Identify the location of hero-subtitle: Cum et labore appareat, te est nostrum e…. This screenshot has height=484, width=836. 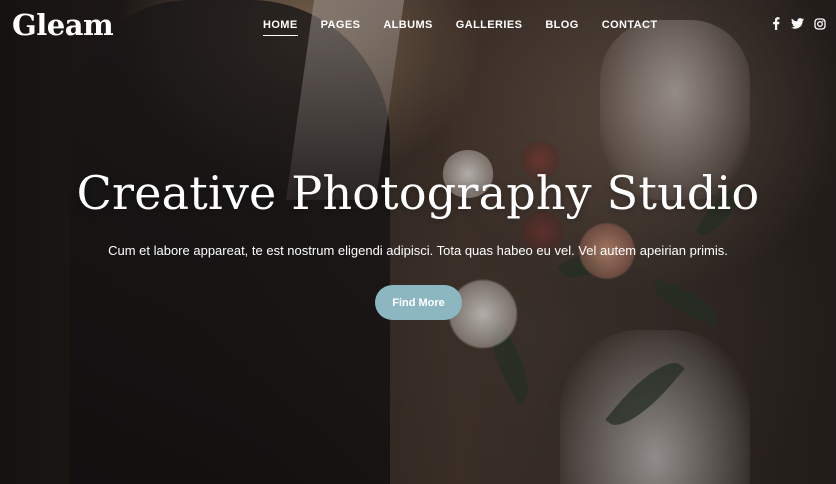
(418, 250).